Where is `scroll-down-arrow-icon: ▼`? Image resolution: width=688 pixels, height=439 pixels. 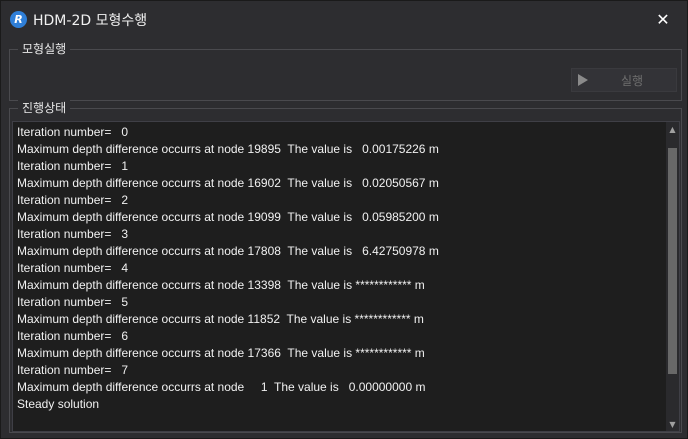 scroll-down-arrow-icon: ▼ is located at coordinates (672, 424).